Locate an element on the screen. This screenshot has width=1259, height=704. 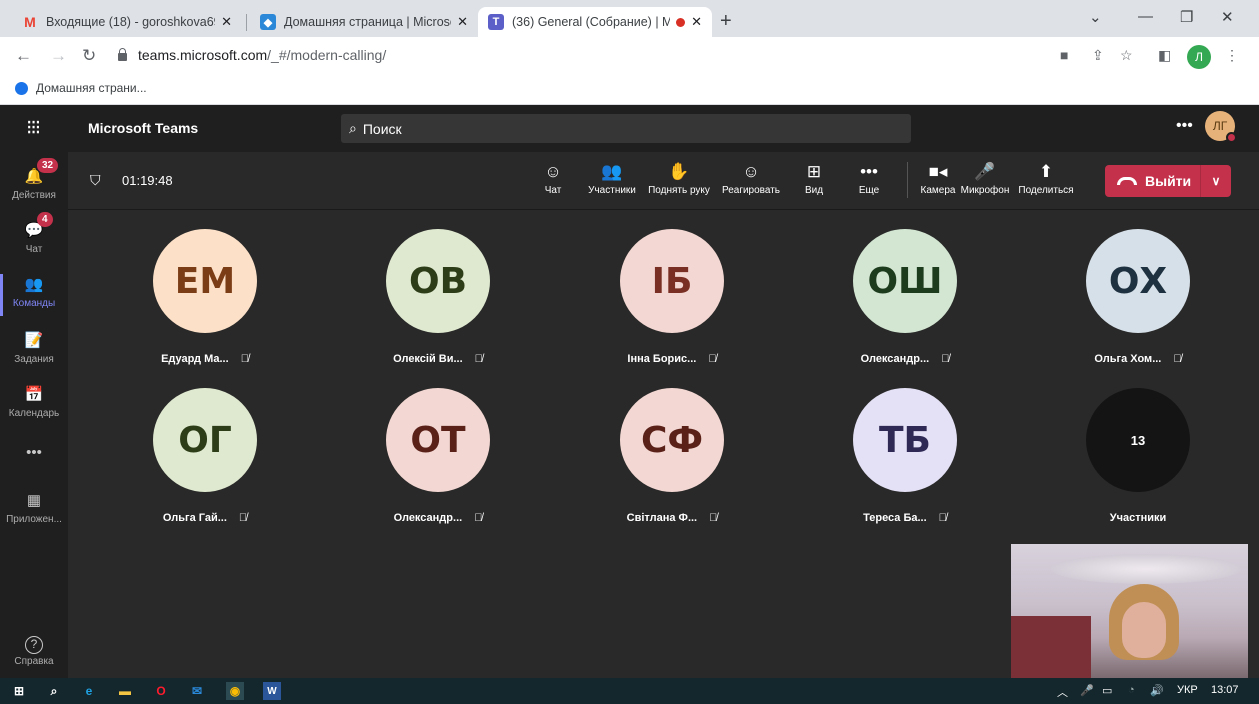
battery-icon: ▭ is located at coordinates (1107, 690).